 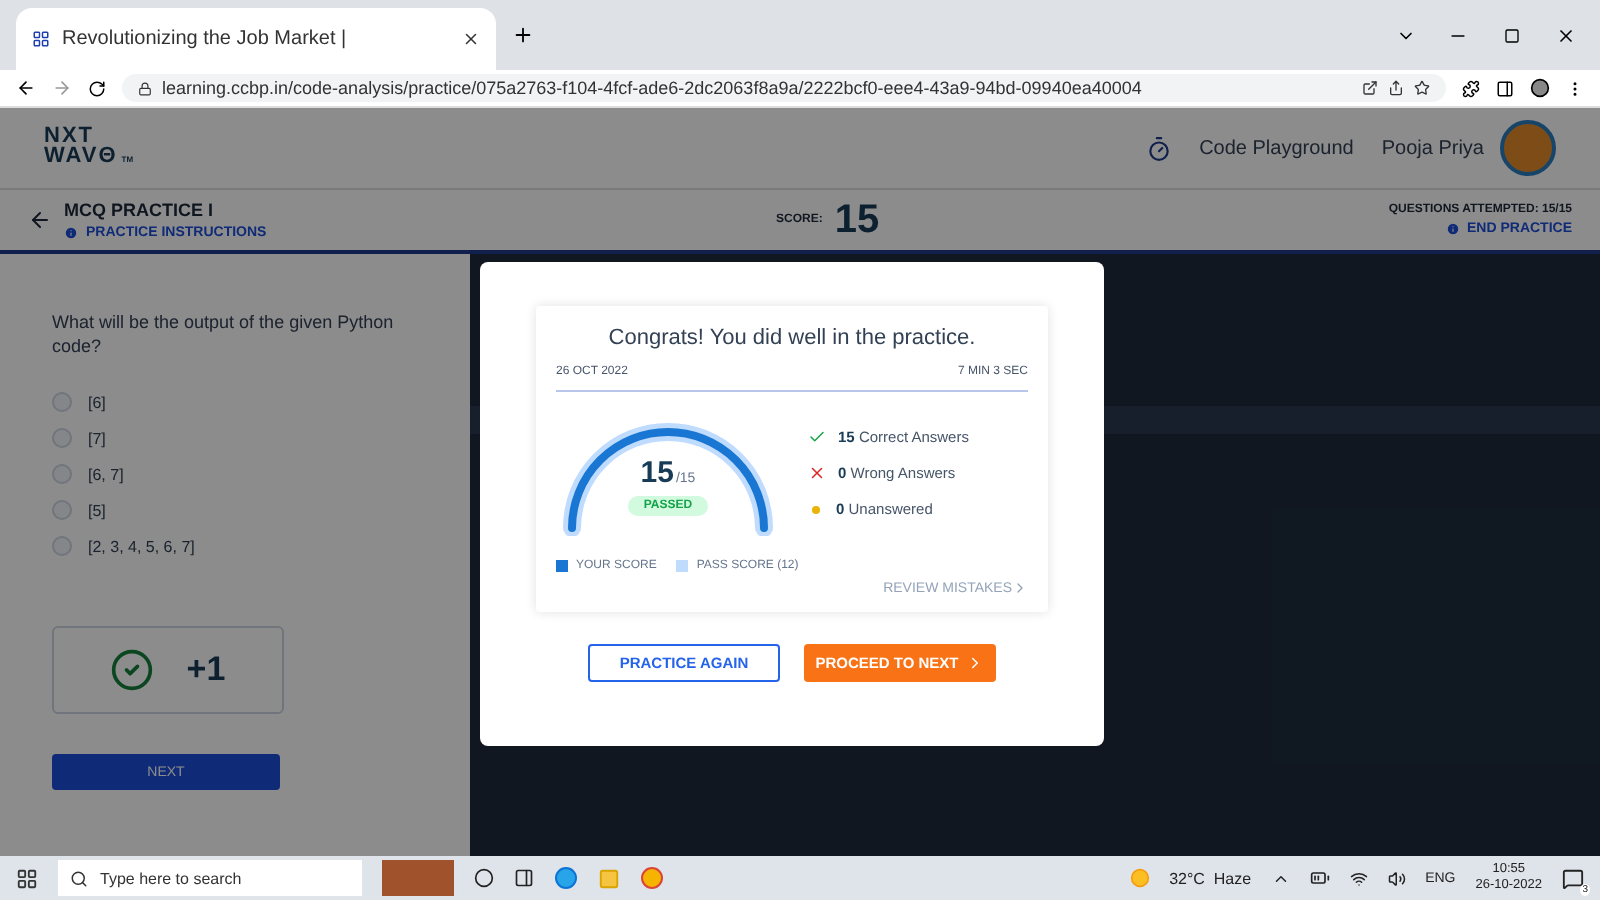 What do you see at coordinates (1573, 878) in the screenshot?
I see `notifications-icon` at bounding box center [1573, 878].